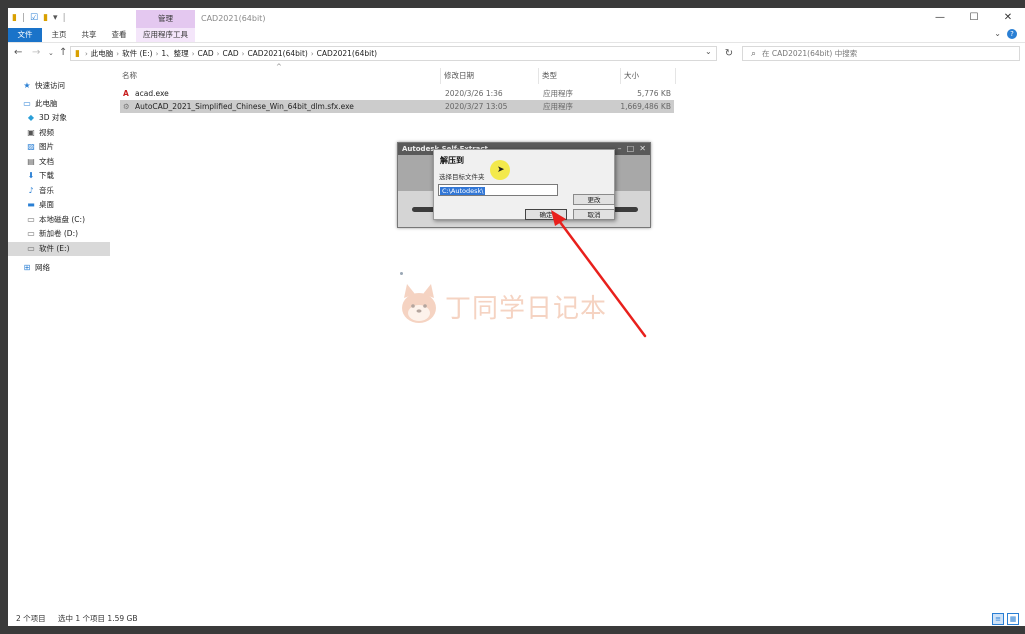  Describe the element at coordinates (119, 35) in the screenshot. I see `tab-view: 查看` at that location.